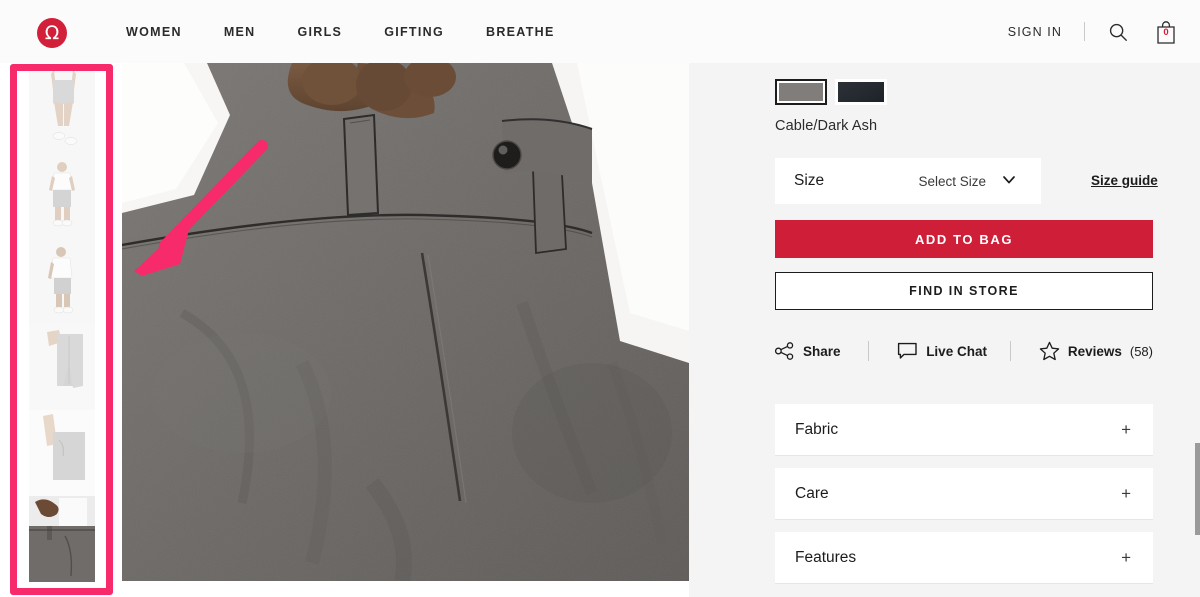  What do you see at coordinates (1084, 31) in the screenshot?
I see `header-divider` at bounding box center [1084, 31].